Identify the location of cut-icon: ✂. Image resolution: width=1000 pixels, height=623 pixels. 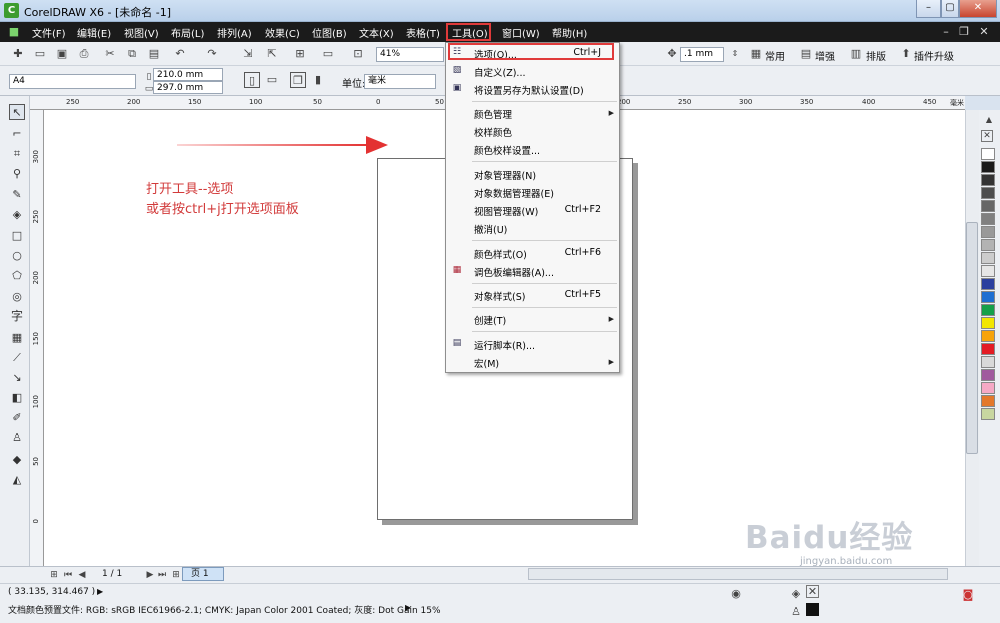
(110, 54).